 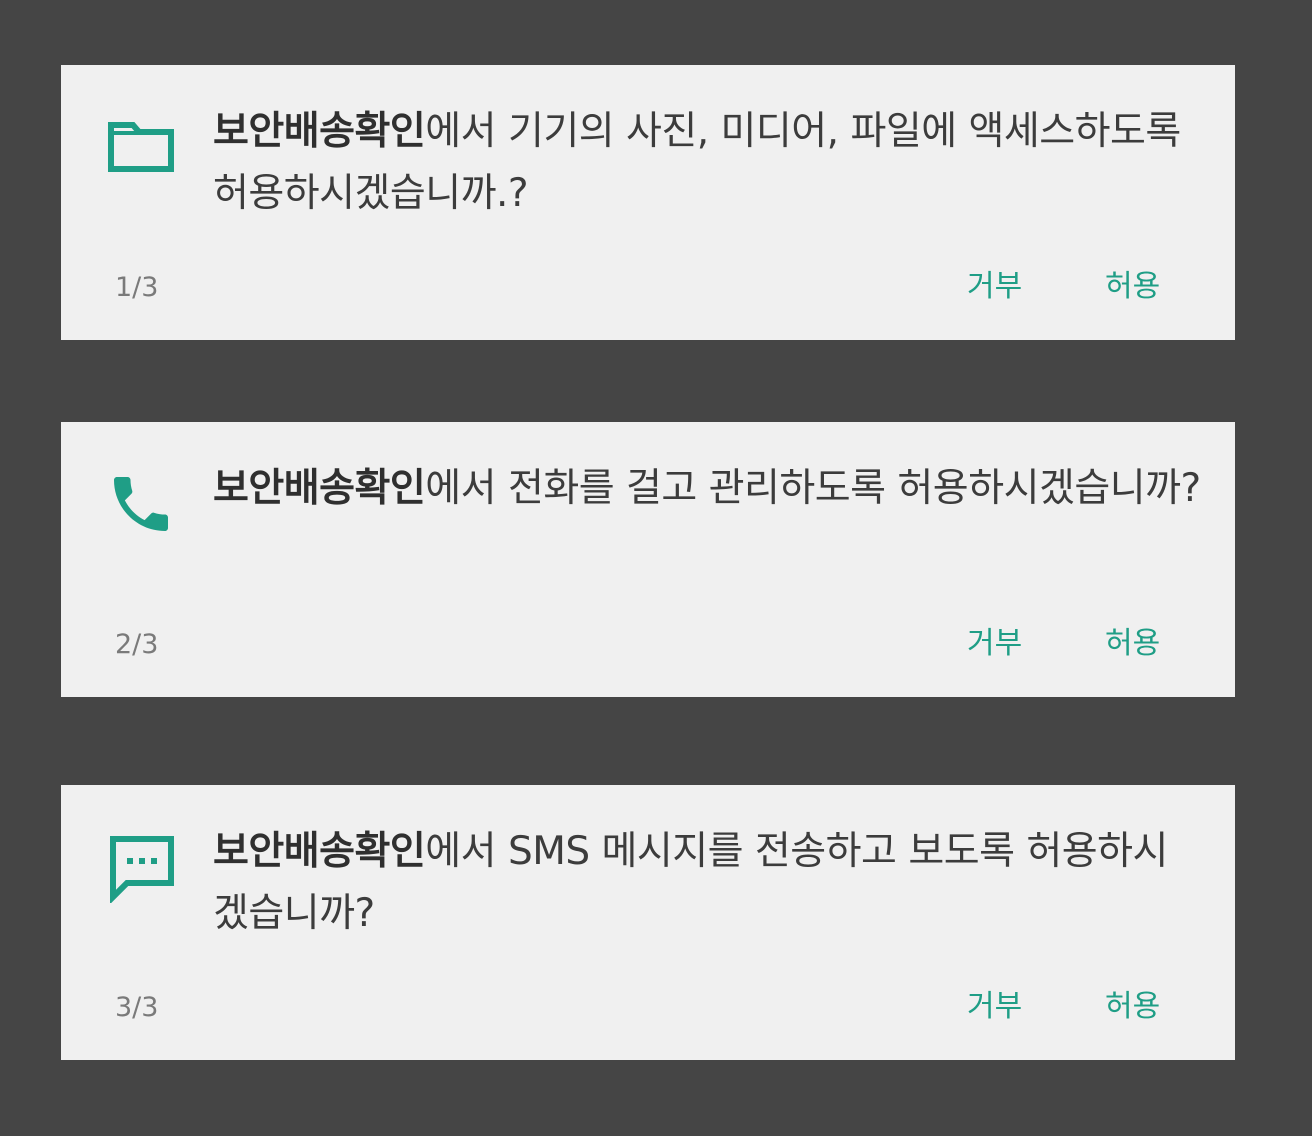 I want to click on dialog-message: 보안배송확인에서 전화를 걸고 관리하도록 허용하시겠습니까?, so click(x=708, y=489).